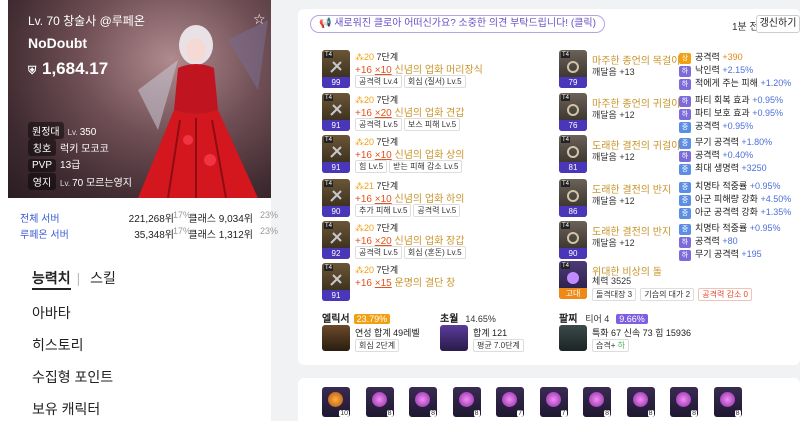 The width and height of the screenshot is (800, 421). Describe the element at coordinates (729, 186) in the screenshot. I see `accessory-stat: 중 치명타 적중률 +0.95%` at that location.